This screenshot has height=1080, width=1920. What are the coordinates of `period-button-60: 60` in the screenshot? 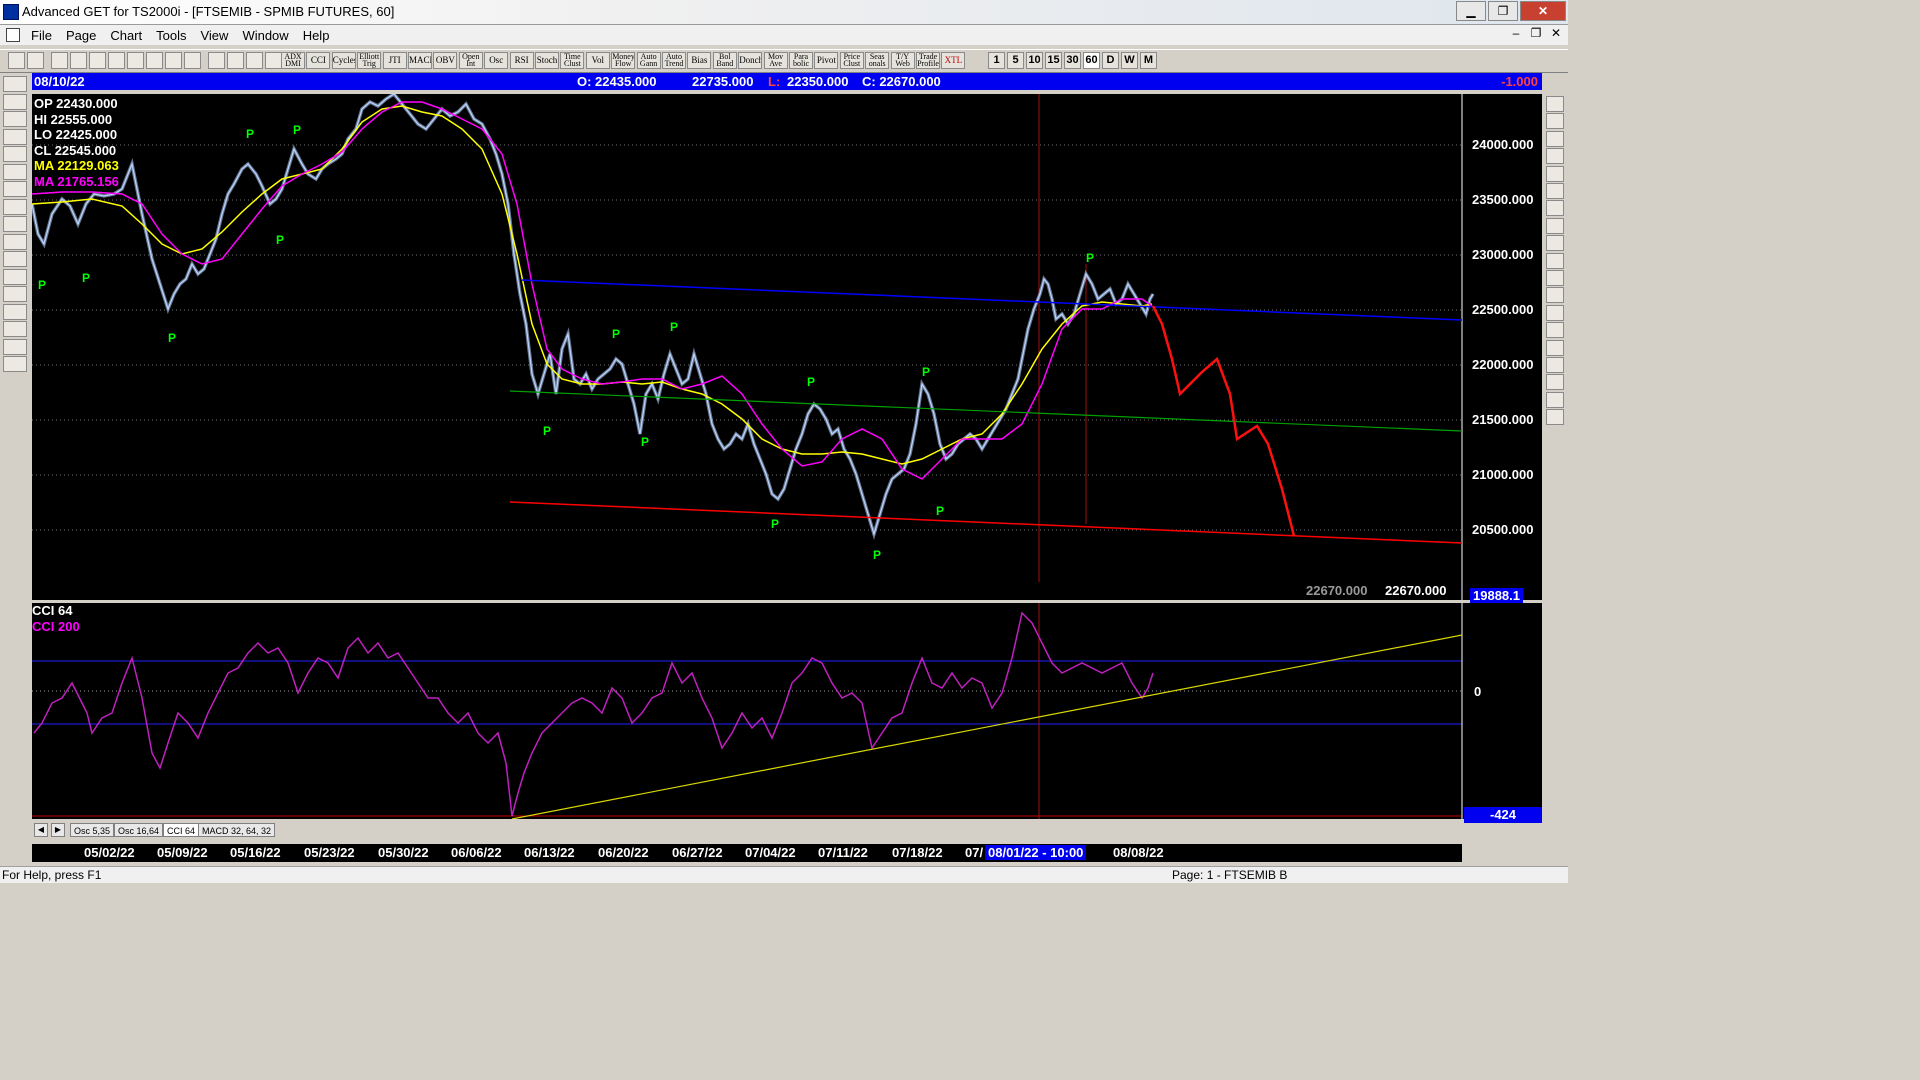 It's located at (1091, 60).